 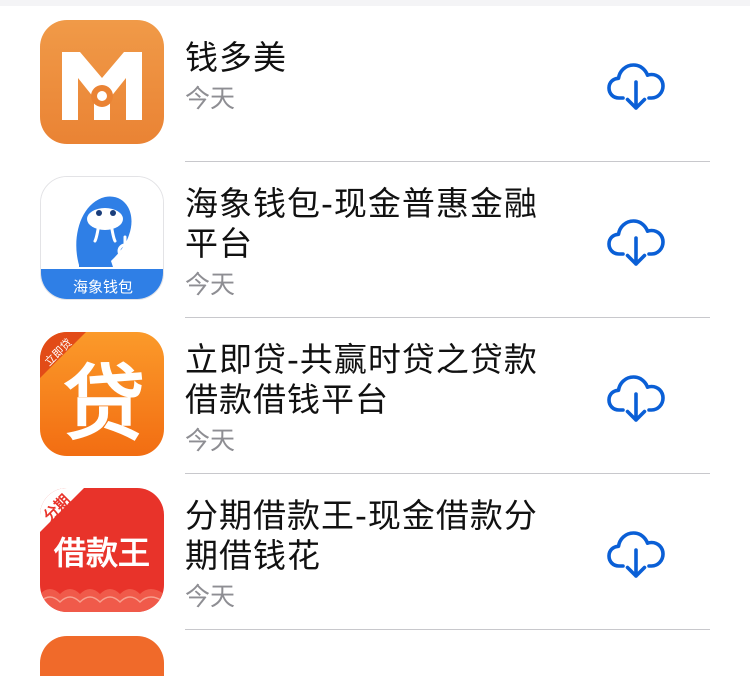 I want to click on app-name: 立即贷-共赢时贷之贷款借款借钱平台, so click(x=365, y=380).